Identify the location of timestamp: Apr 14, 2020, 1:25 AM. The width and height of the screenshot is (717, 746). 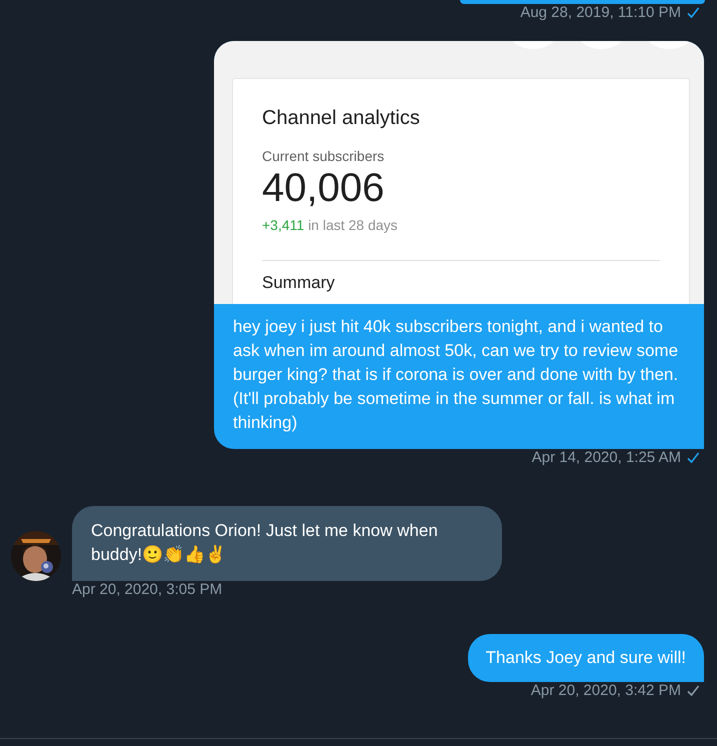
(606, 457).